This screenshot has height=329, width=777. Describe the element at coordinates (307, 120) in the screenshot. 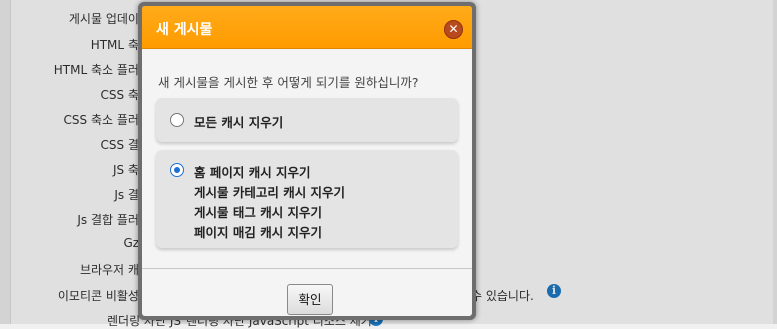

I see `option-clear-all-cache: 모든 캐시 지우기` at that location.